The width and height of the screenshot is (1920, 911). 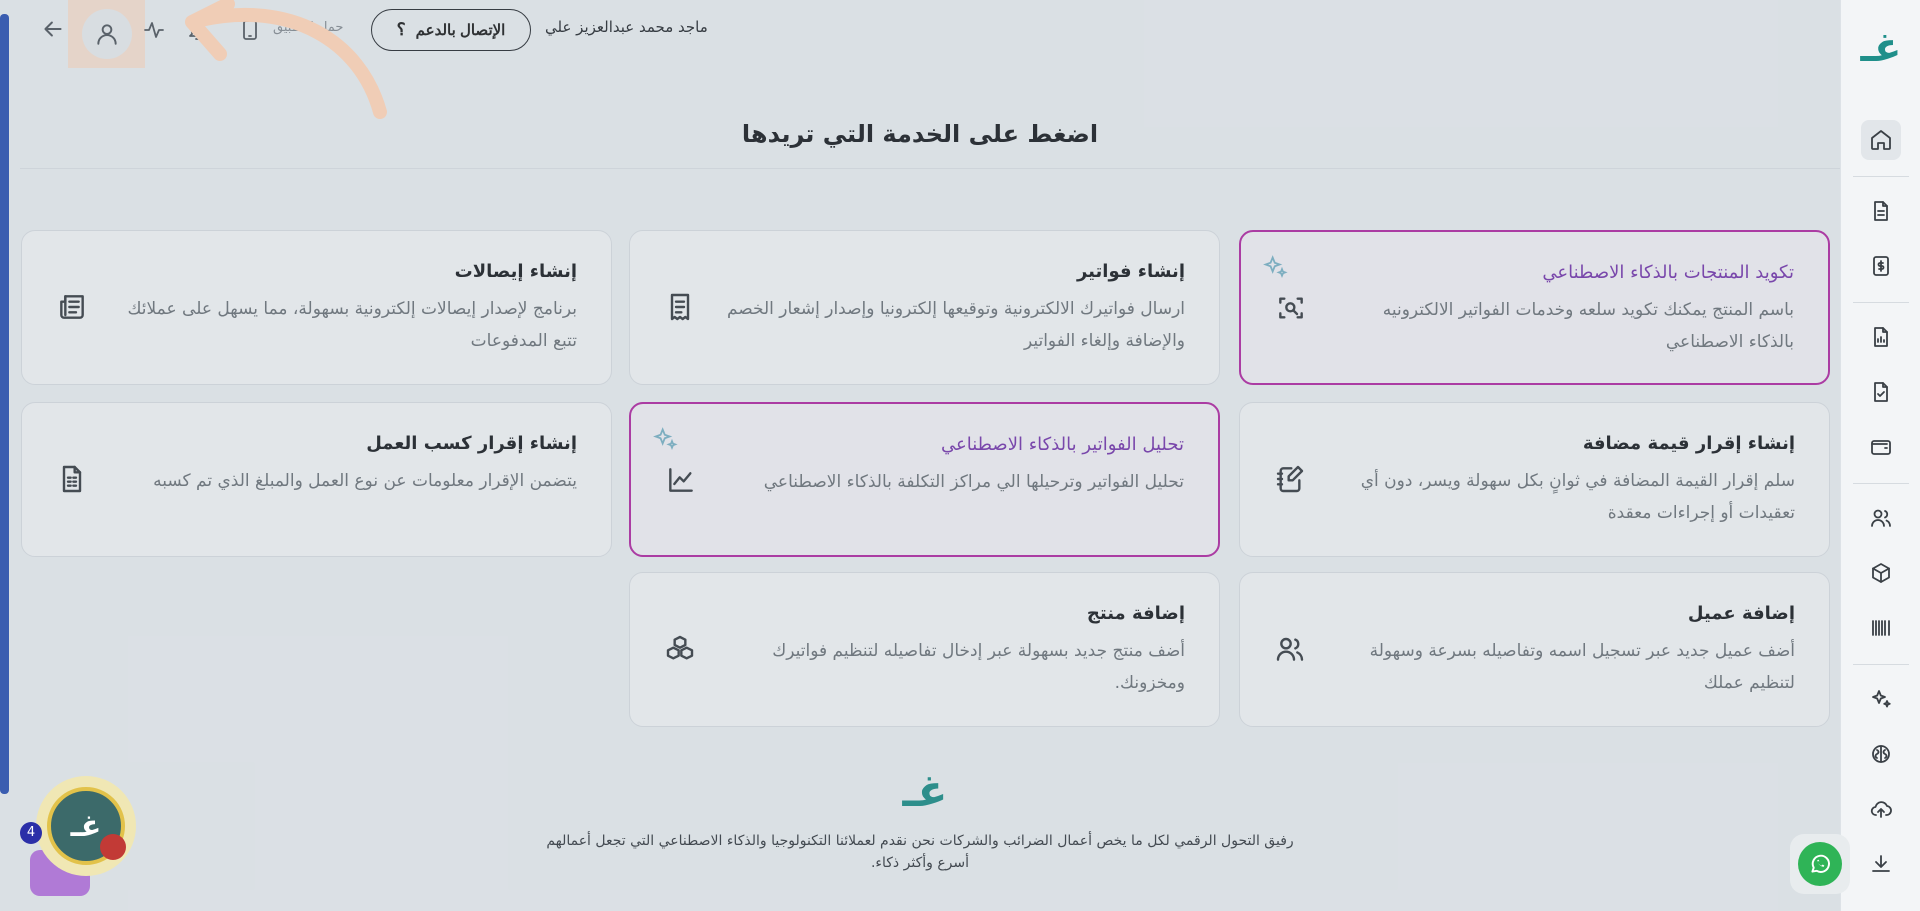 I want to click on receipt-icon, so click(x=680, y=307).